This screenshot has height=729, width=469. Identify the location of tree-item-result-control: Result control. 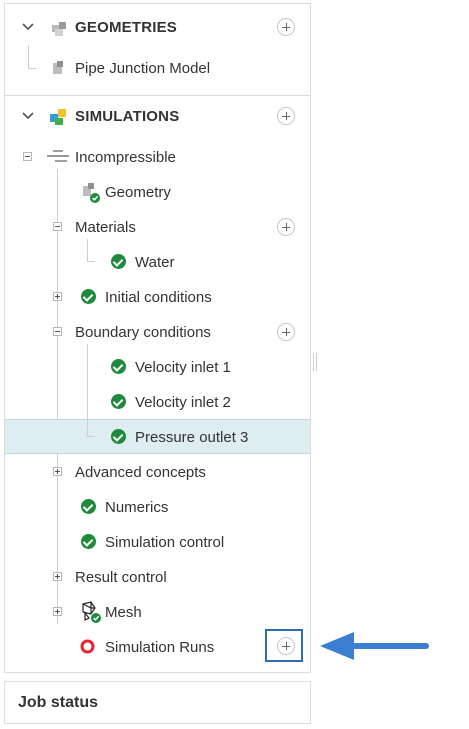
(157, 576).